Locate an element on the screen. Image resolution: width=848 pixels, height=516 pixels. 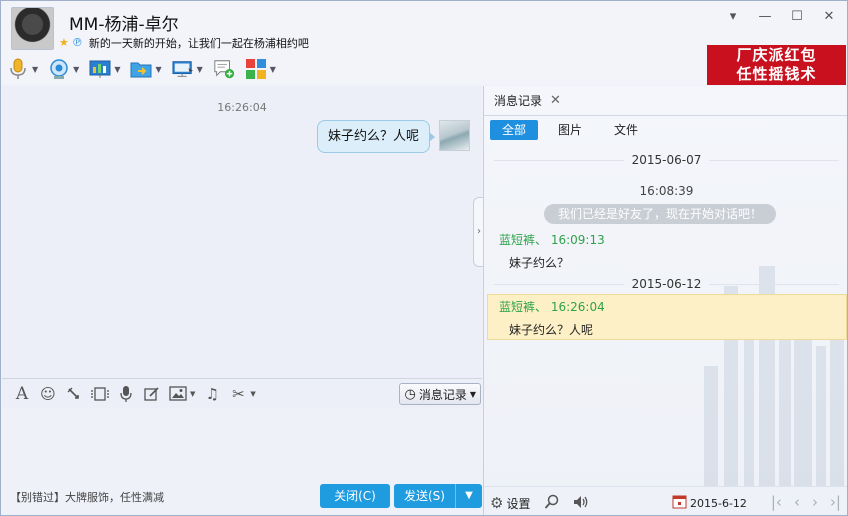
shake-icon is located at coordinates (74, 394).